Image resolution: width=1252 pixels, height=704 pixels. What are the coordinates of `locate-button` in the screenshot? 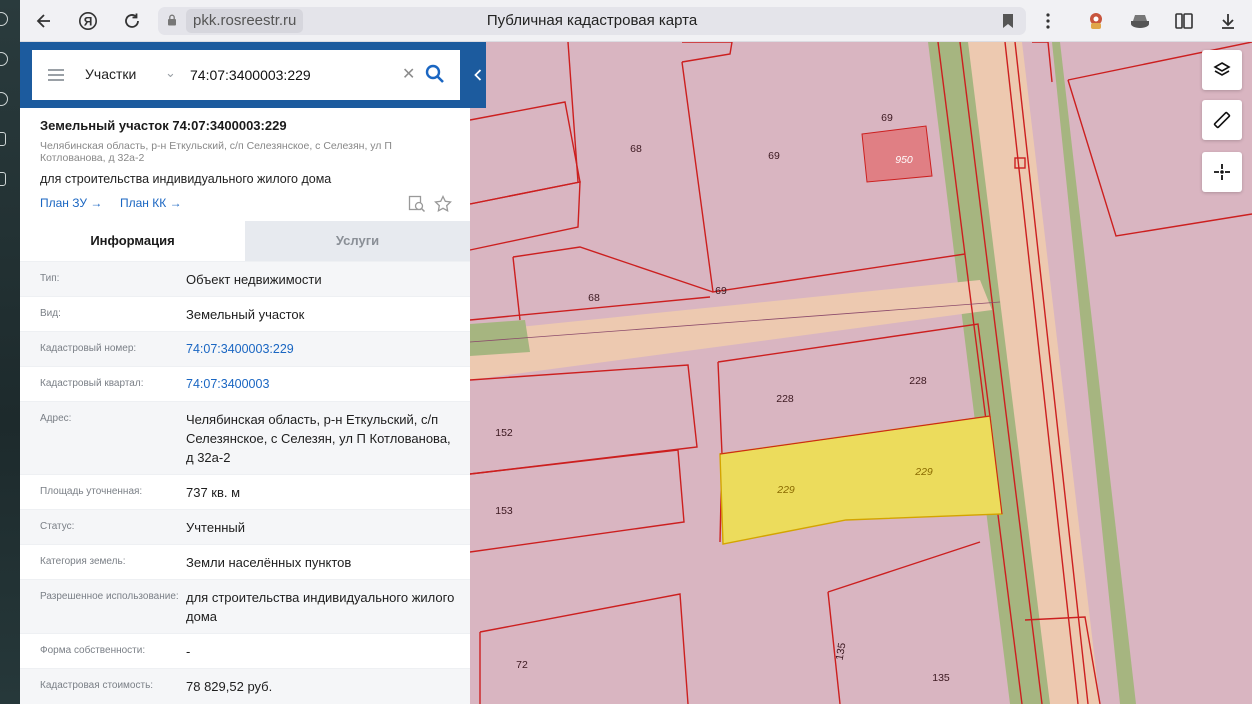 It's located at (1222, 172).